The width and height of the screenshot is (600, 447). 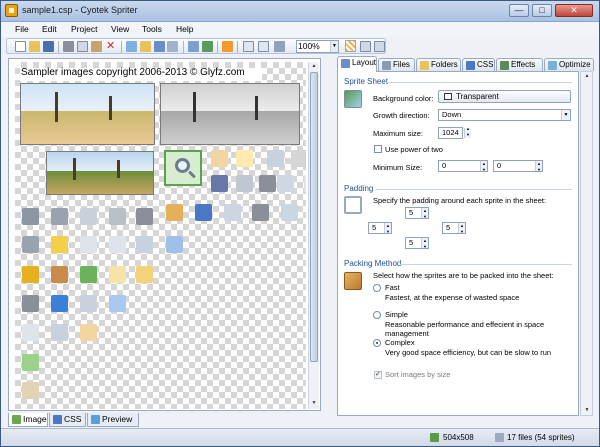 I want to click on note-icon, so click(x=59, y=244).